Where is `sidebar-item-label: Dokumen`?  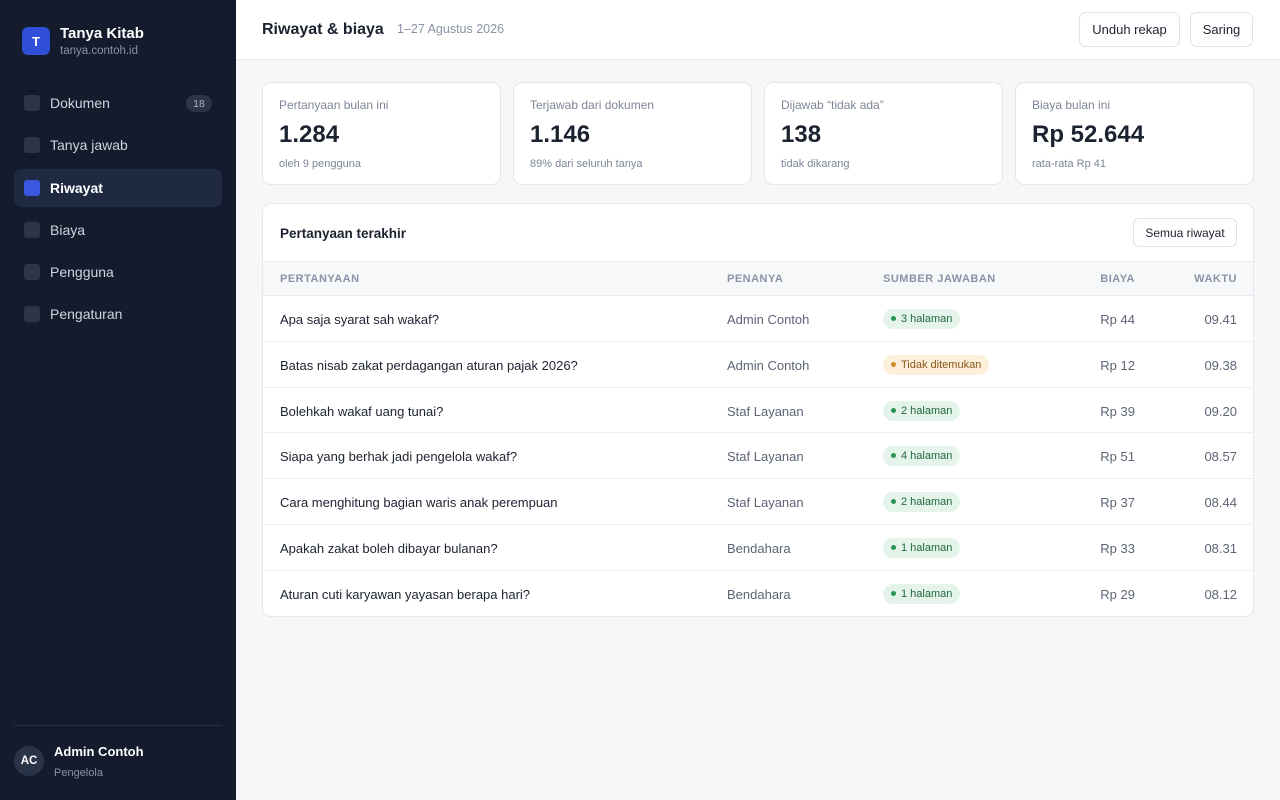 sidebar-item-label: Dokumen is located at coordinates (80, 103).